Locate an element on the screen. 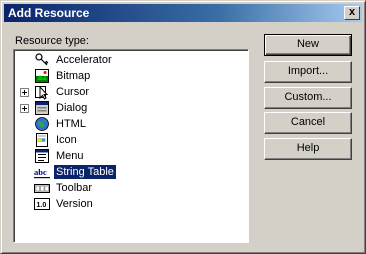 Image resolution: width=366 pixels, height=254 pixels. version-icon: 1.0 is located at coordinates (42, 204).